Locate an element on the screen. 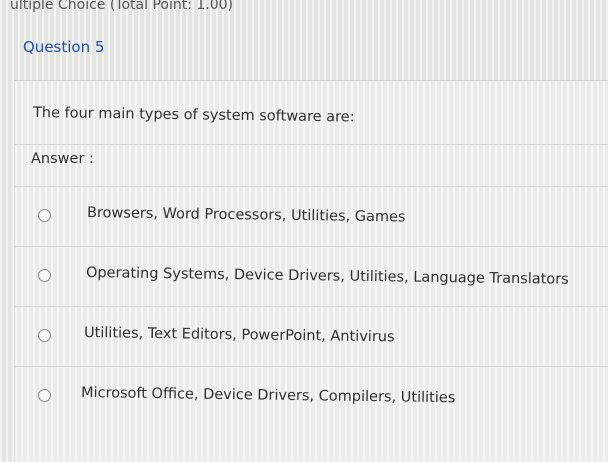  answer-label: Answer : is located at coordinates (62, 159).